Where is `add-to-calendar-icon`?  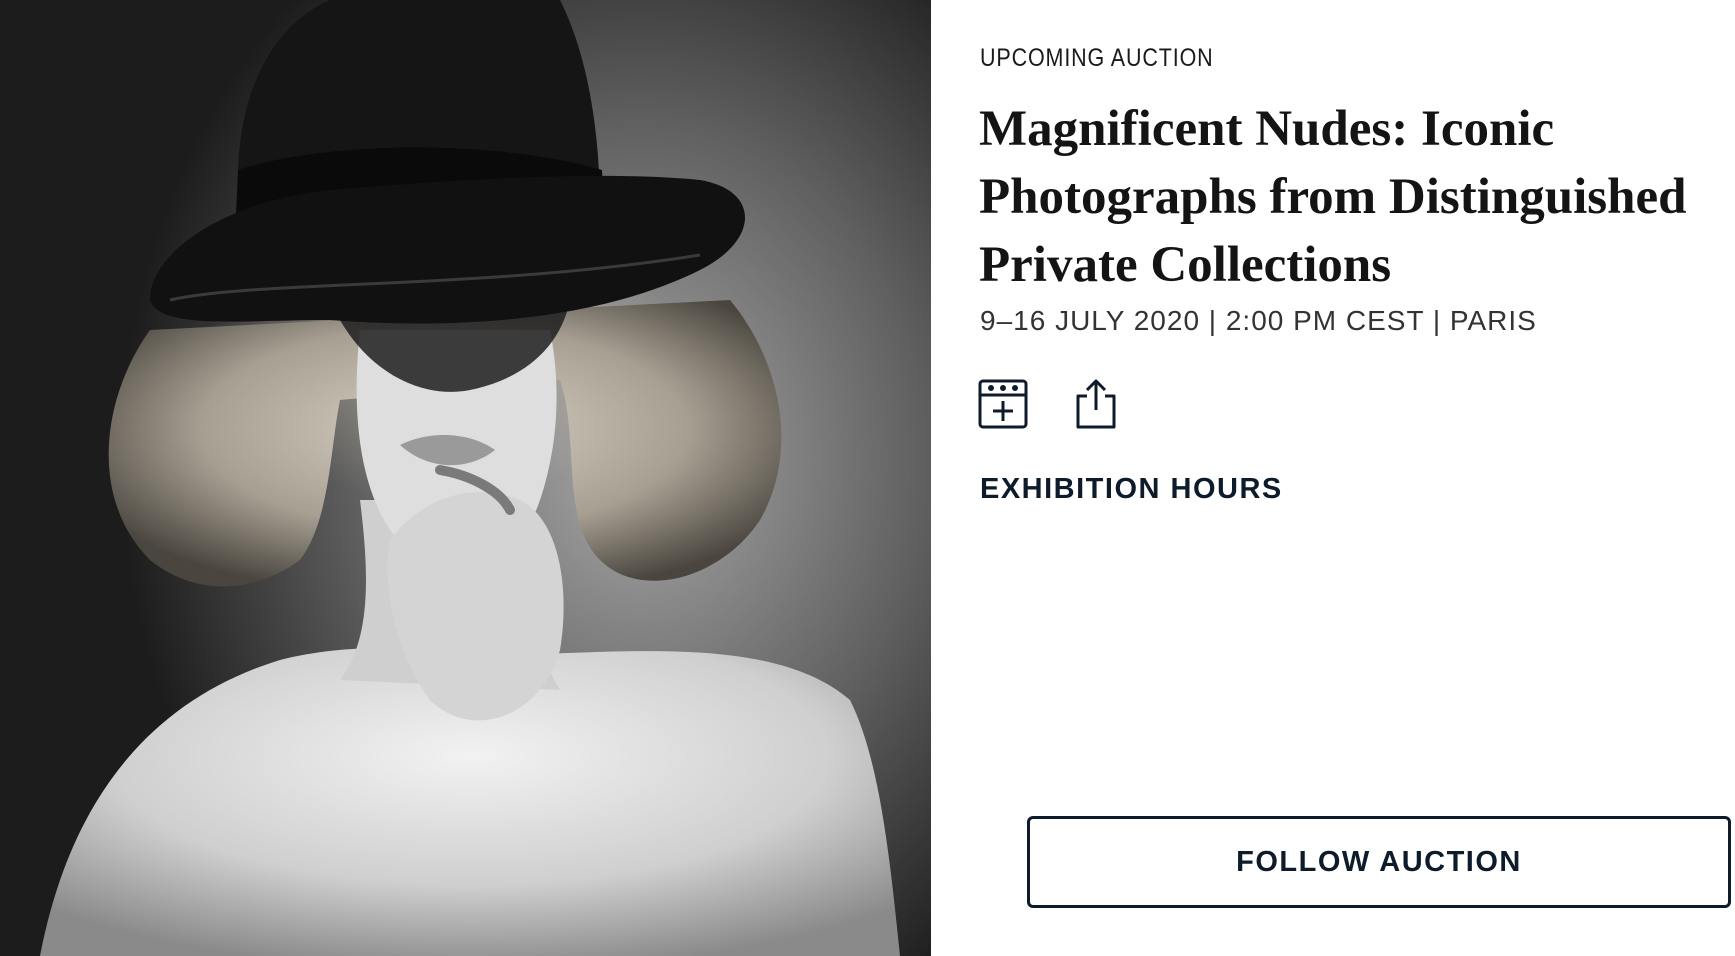 add-to-calendar-icon is located at coordinates (1003, 404).